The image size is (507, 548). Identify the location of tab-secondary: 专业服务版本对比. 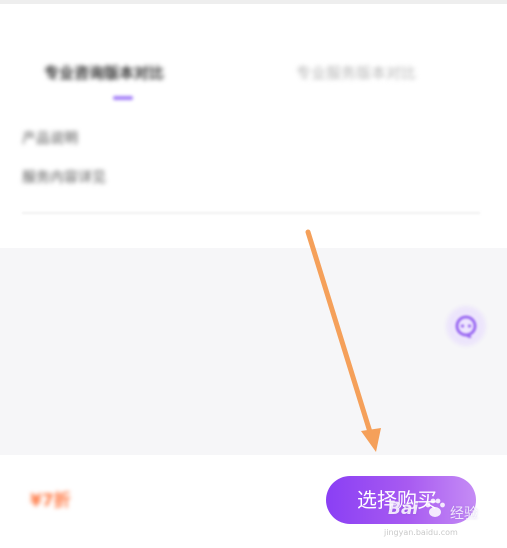
(378, 73).